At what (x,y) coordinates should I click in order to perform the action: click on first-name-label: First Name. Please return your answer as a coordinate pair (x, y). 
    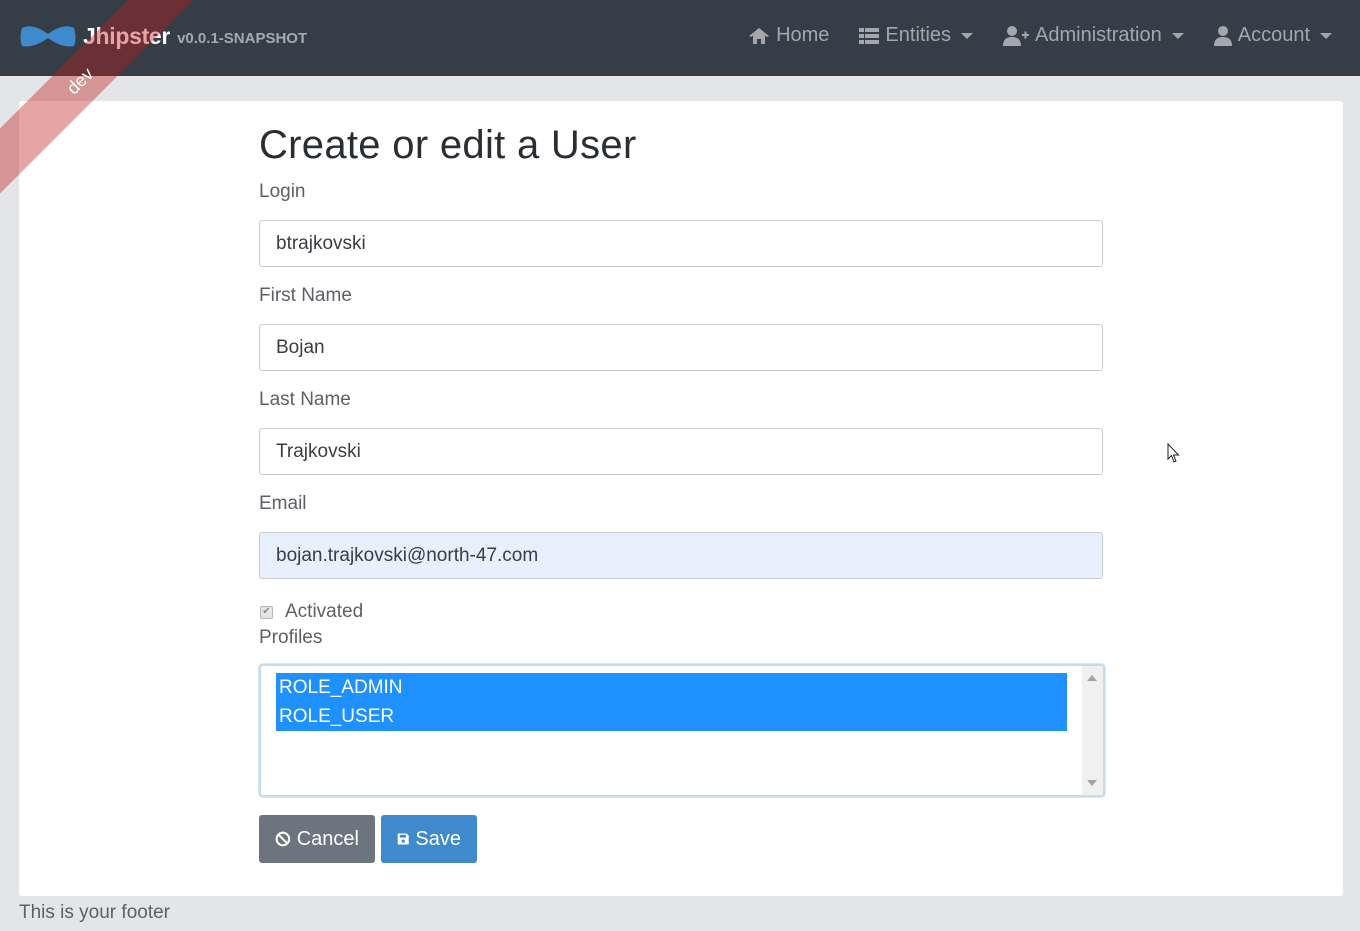
    Looking at the image, I should click on (305, 295).